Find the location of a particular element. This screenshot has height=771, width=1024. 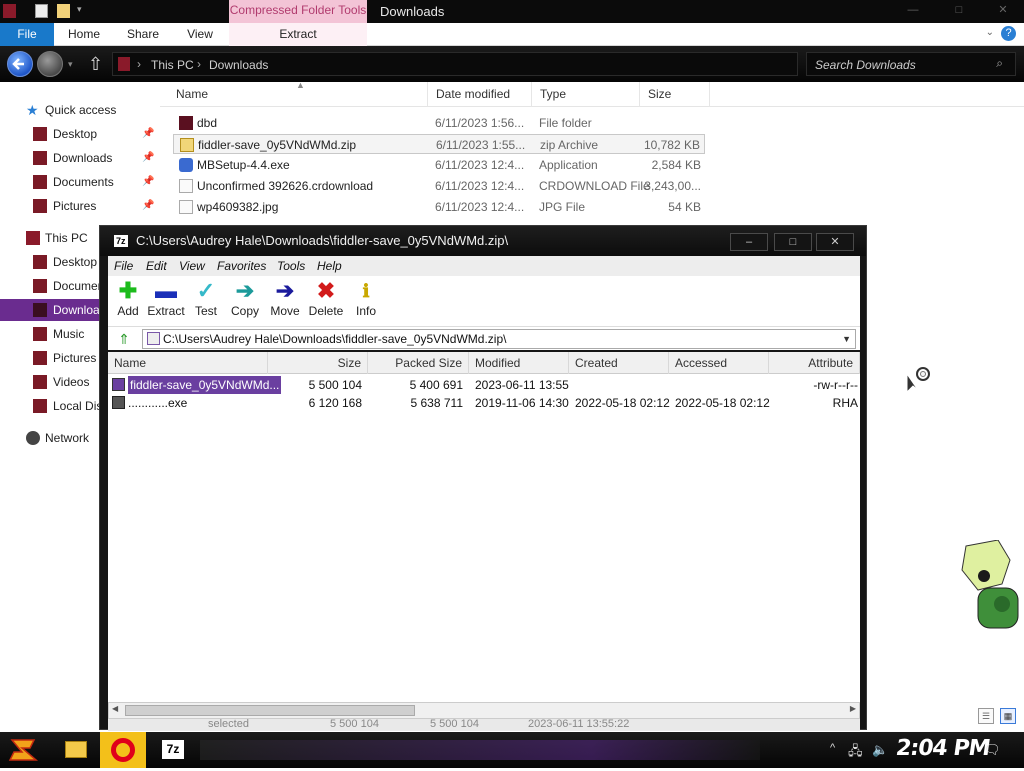

breadcrumb-this-pc: This PC is located at coordinates (172, 65).